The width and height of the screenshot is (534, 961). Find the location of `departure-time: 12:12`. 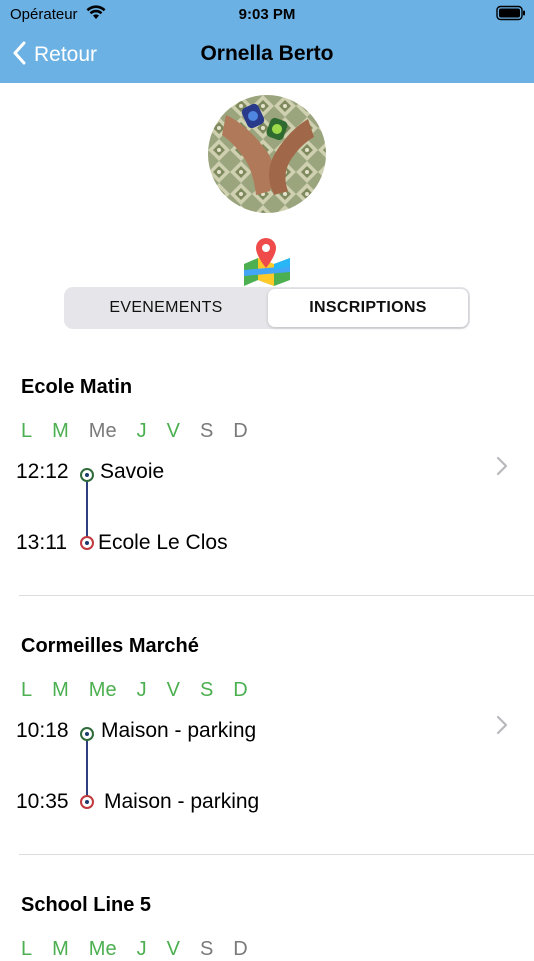

departure-time: 12:12 is located at coordinates (42, 471).